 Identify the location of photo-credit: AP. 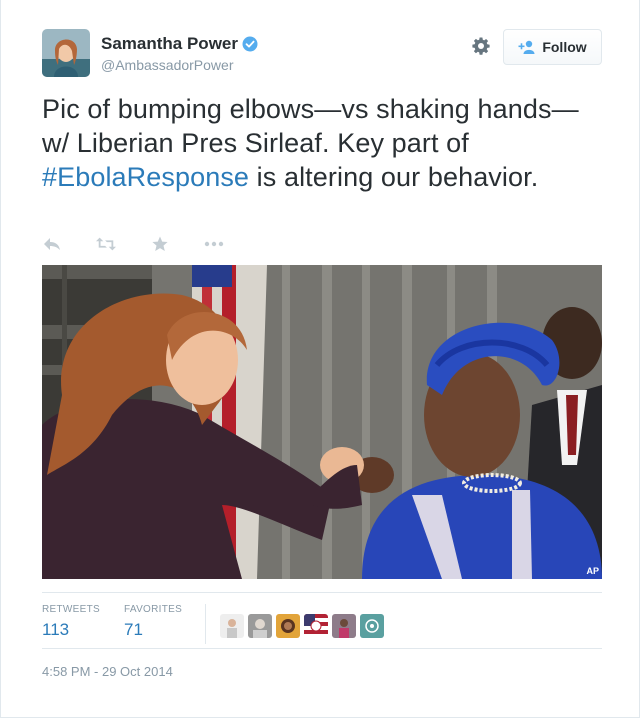
(592, 571).